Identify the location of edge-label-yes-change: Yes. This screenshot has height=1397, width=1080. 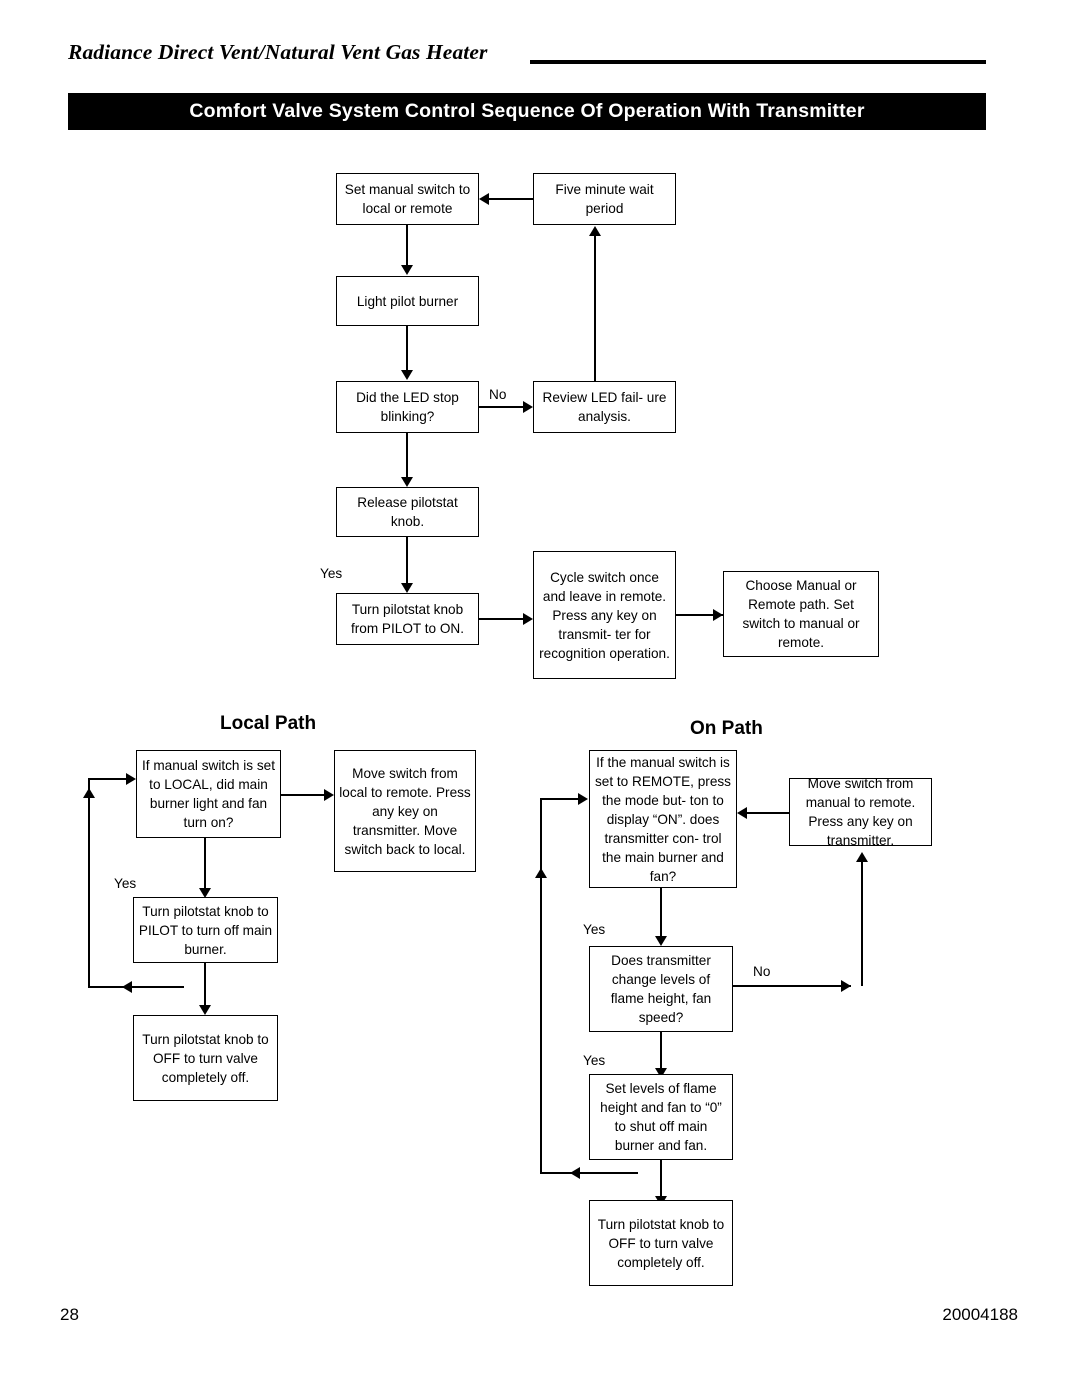
(594, 1060).